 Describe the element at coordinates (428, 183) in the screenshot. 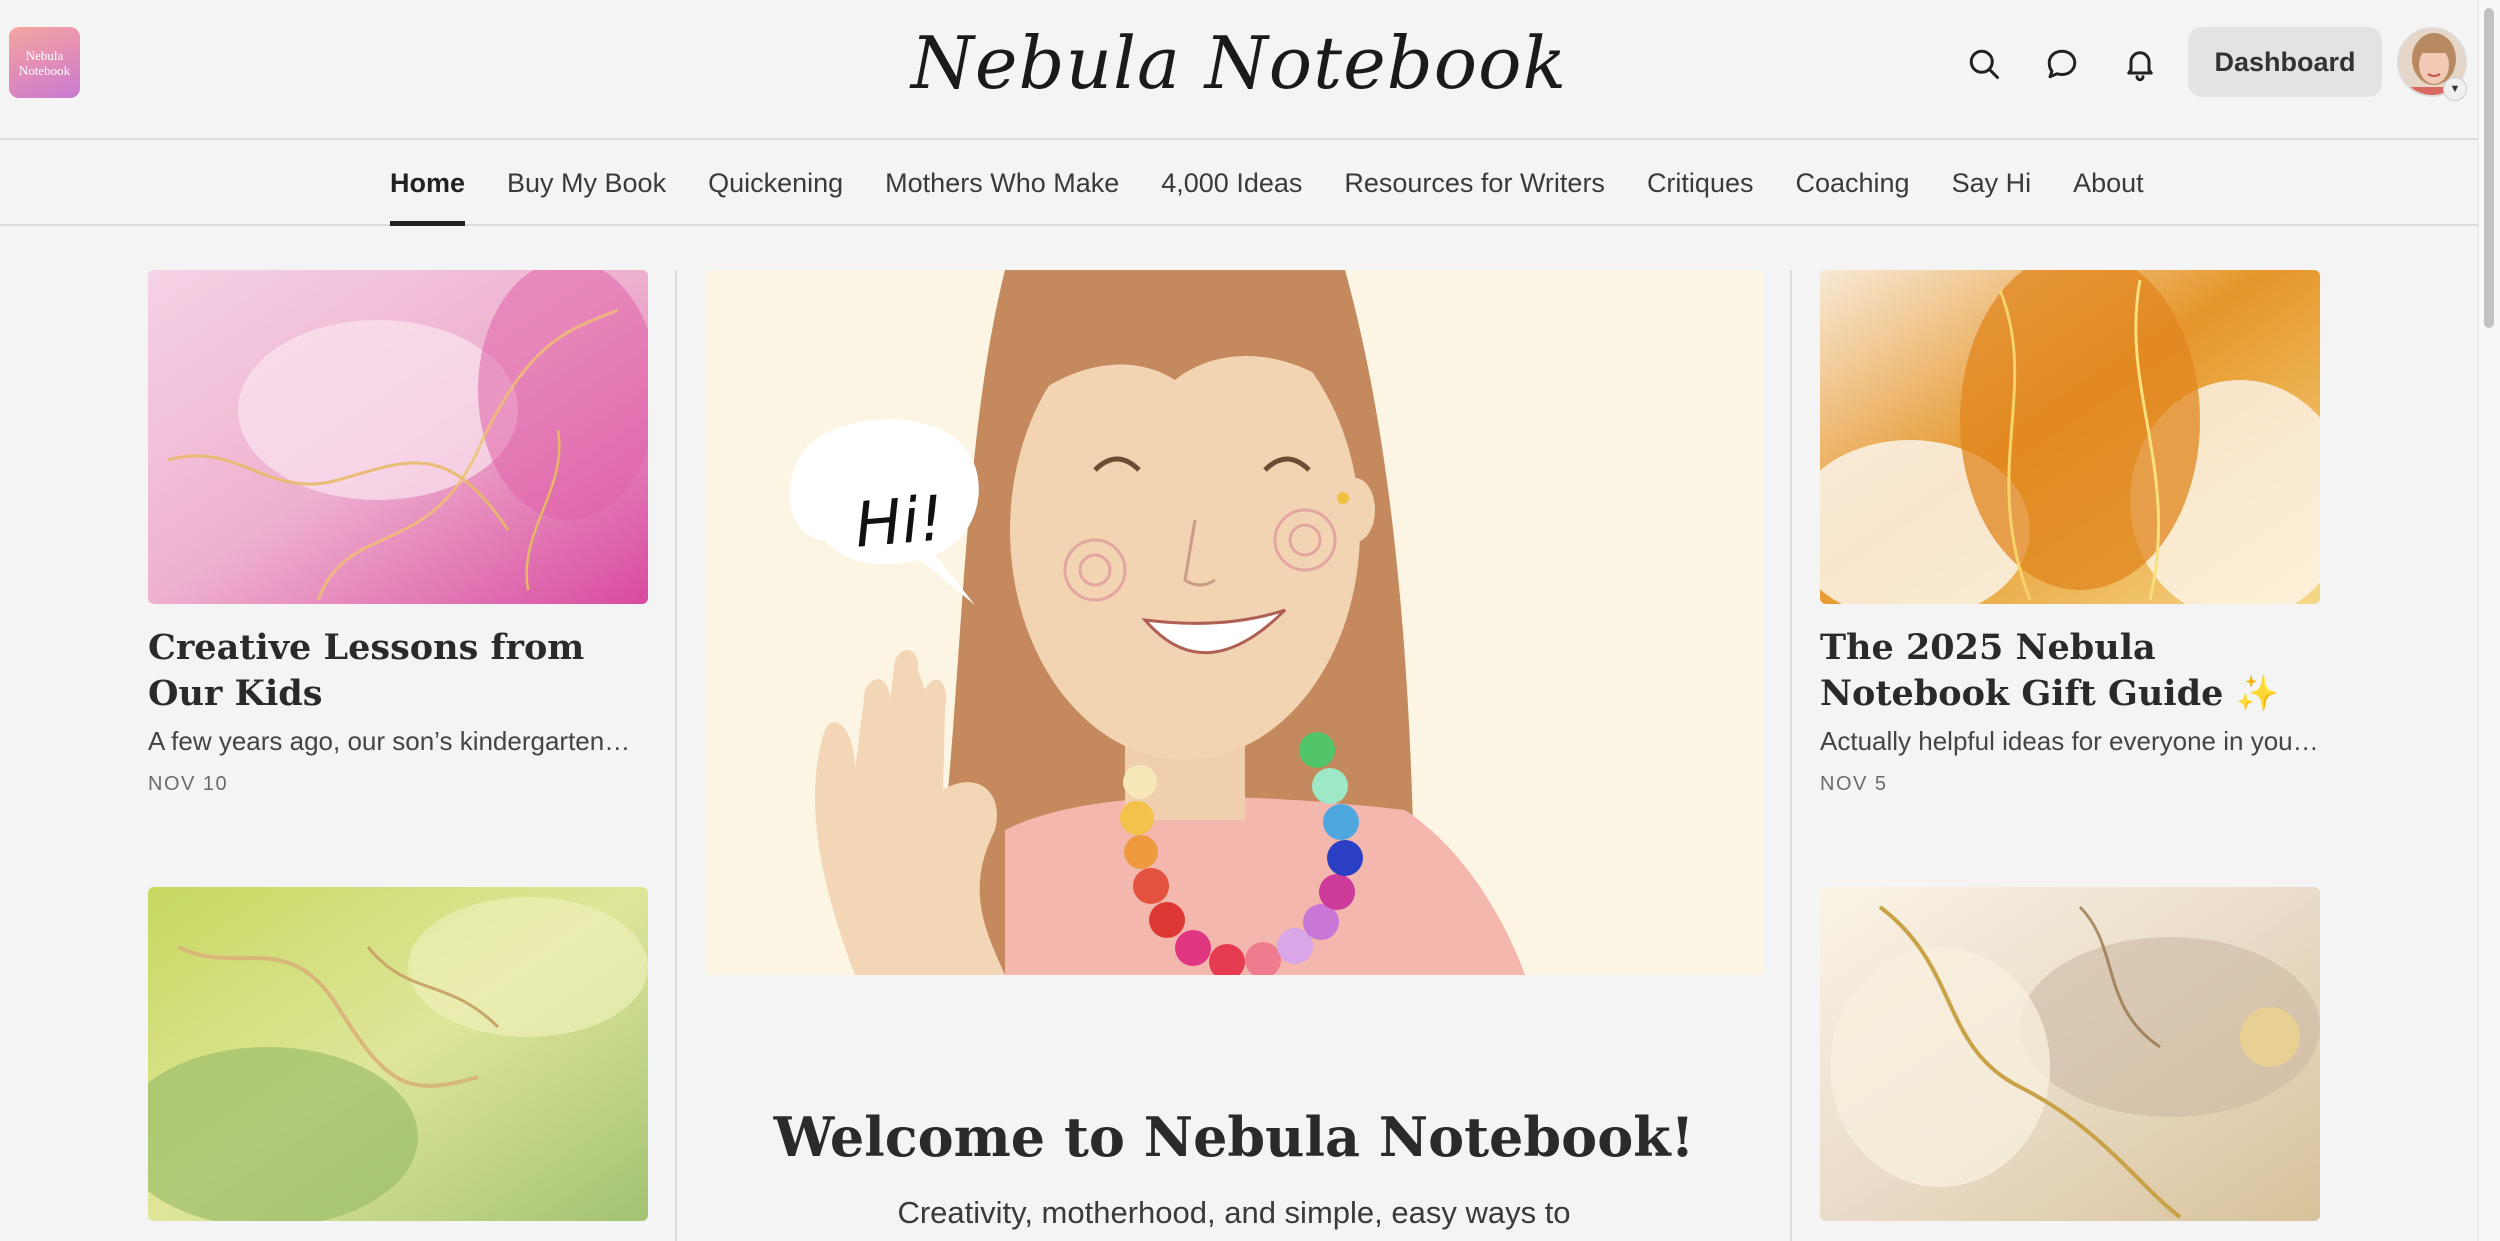

I see `nav-item-home: Home` at that location.